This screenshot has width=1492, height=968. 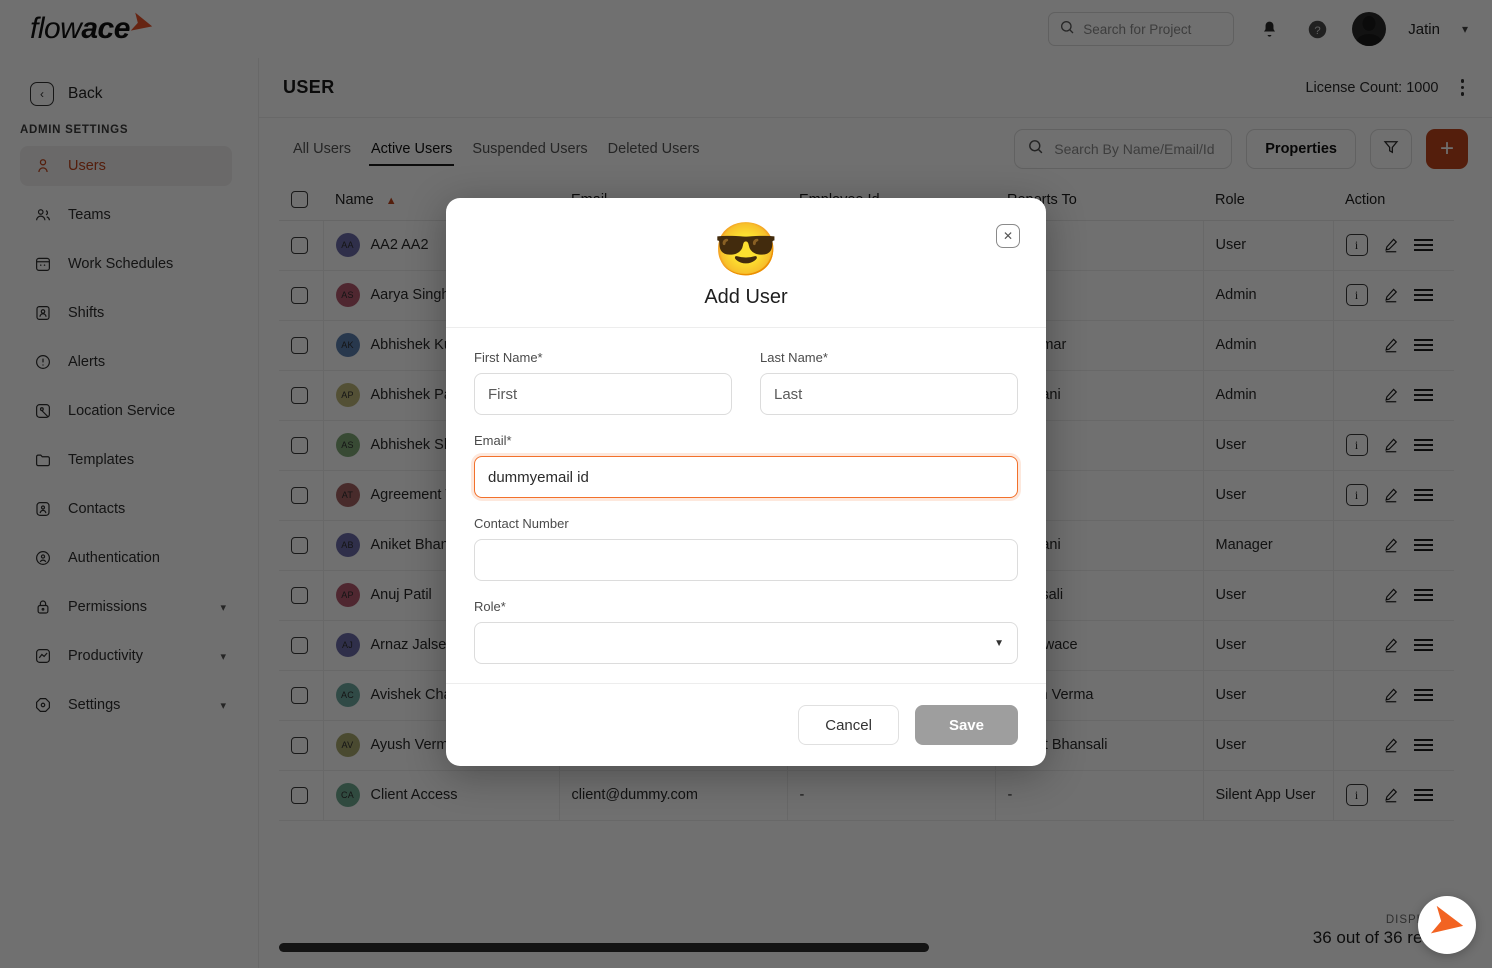 What do you see at coordinates (521, 523) in the screenshot?
I see `contact-number-label: Contact Number` at bounding box center [521, 523].